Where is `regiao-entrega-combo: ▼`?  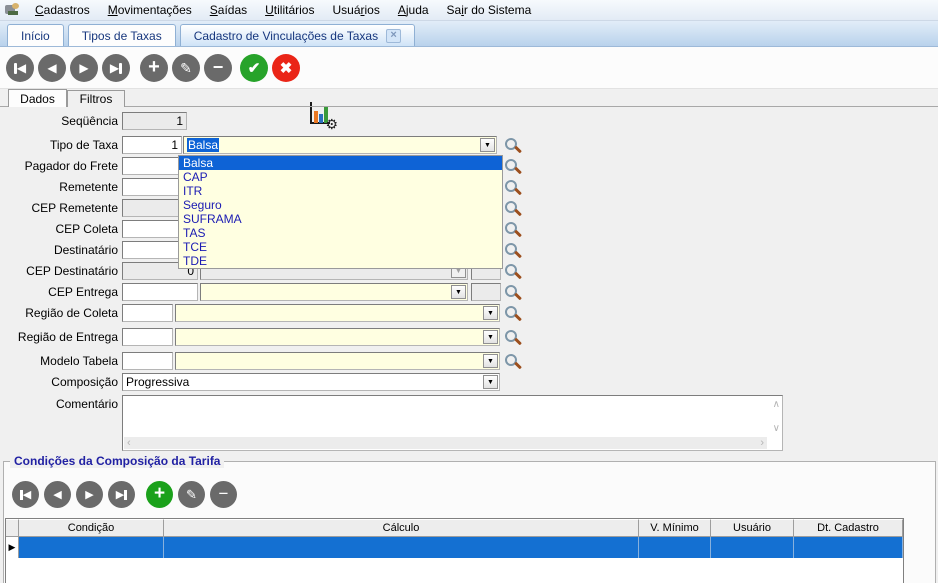
regiao-entrega-combo: ▼ is located at coordinates (337, 337).